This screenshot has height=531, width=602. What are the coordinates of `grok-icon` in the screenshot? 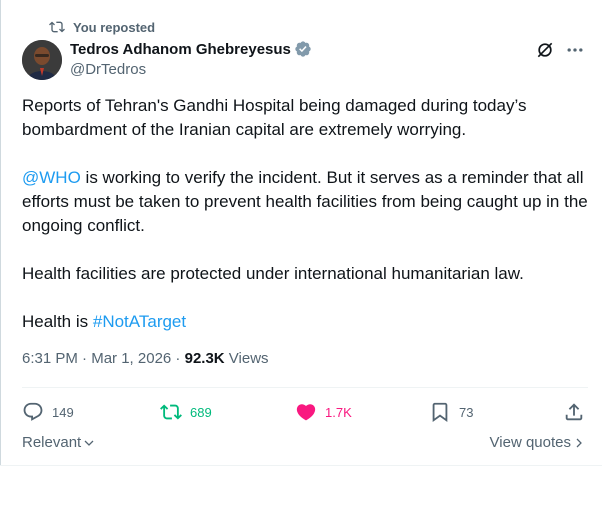 It's located at (545, 50).